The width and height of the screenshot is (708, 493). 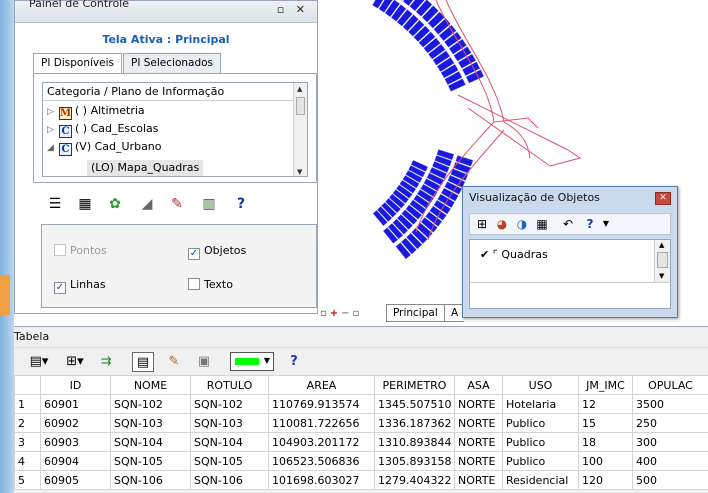 I want to click on pontos-checkbox: Pontos, so click(x=80, y=250).